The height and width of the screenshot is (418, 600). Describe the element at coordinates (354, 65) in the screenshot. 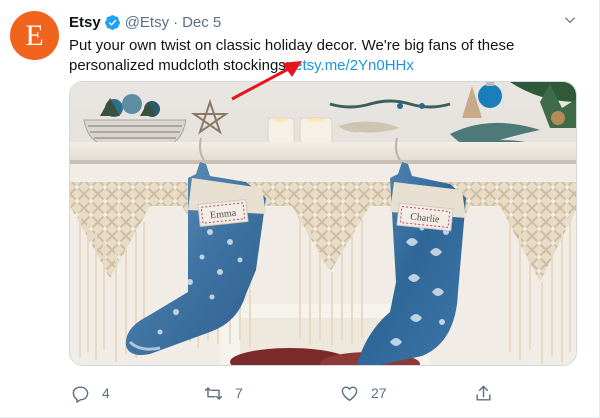

I see `tweet-link: etsy.me/2Yn0HHx` at that location.